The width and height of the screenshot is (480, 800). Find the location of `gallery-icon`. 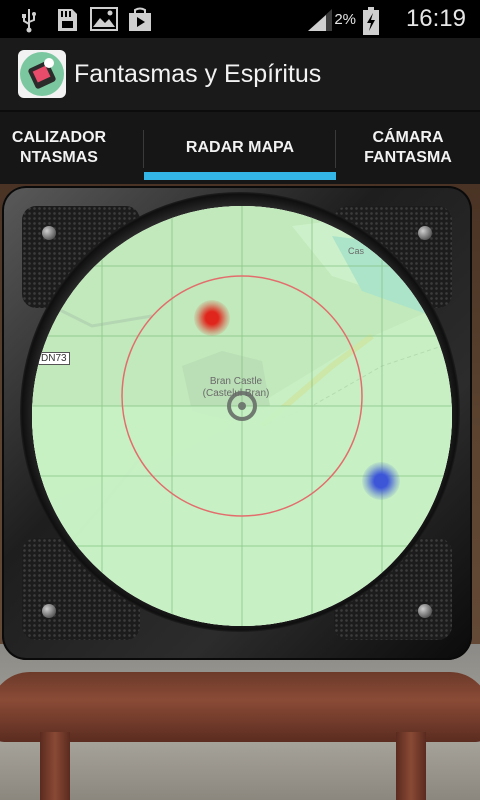

gallery-icon is located at coordinates (104, 19).